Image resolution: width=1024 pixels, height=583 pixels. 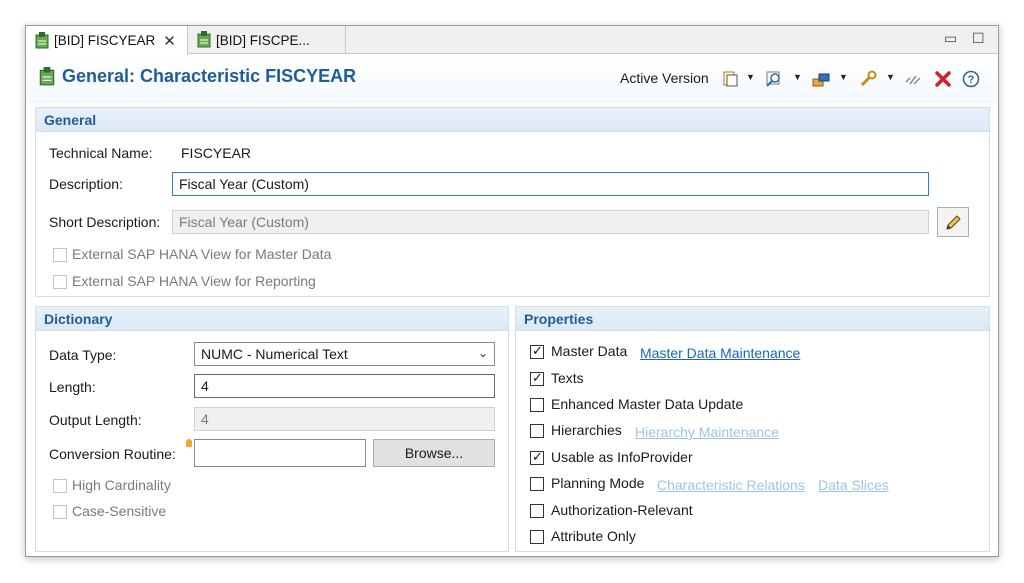 What do you see at coordinates (537, 484) in the screenshot?
I see `planning-mode-checkbox` at bounding box center [537, 484].